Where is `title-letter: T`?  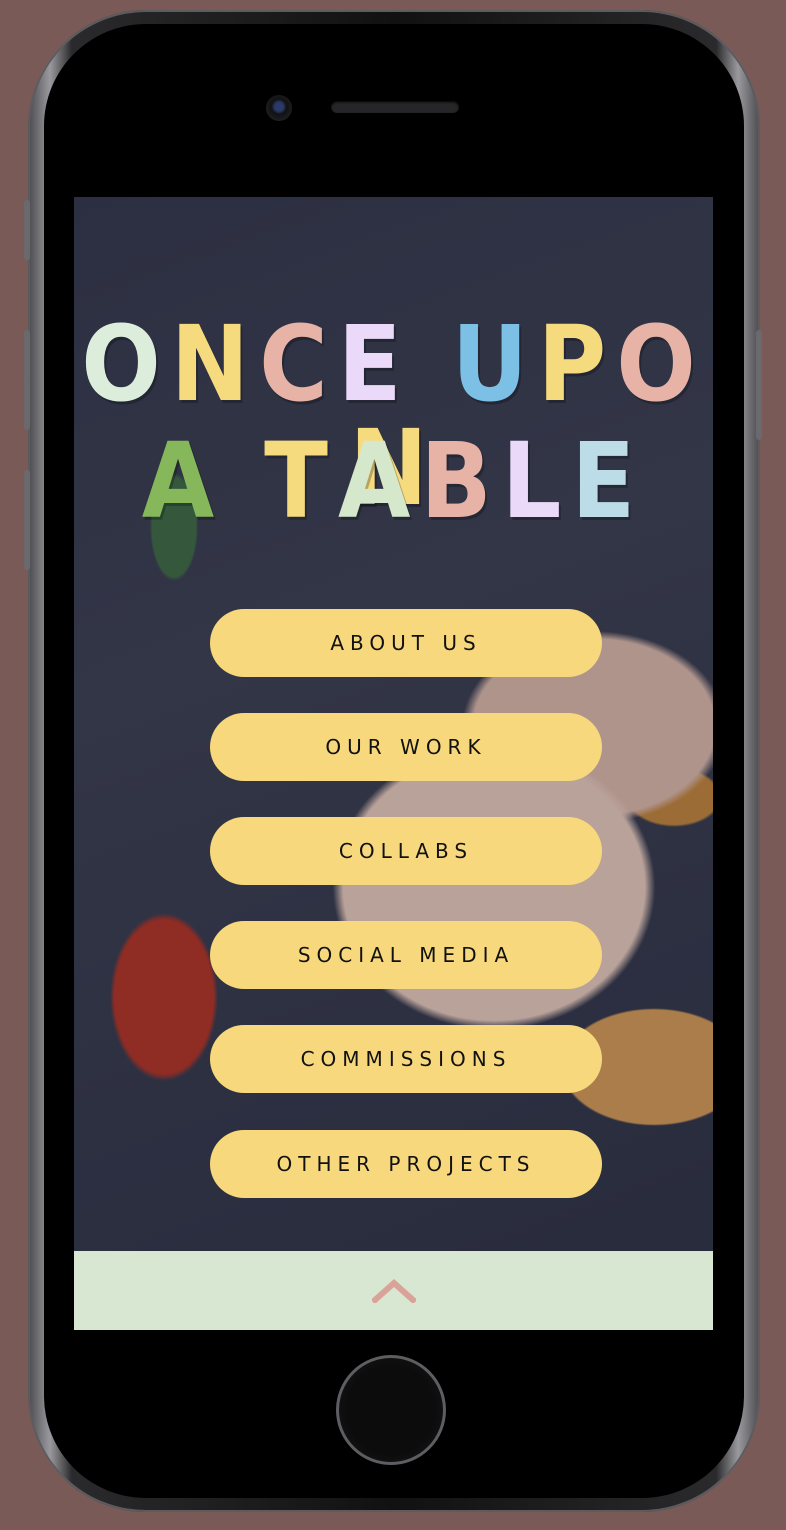 title-letter: T is located at coordinates (301, 481).